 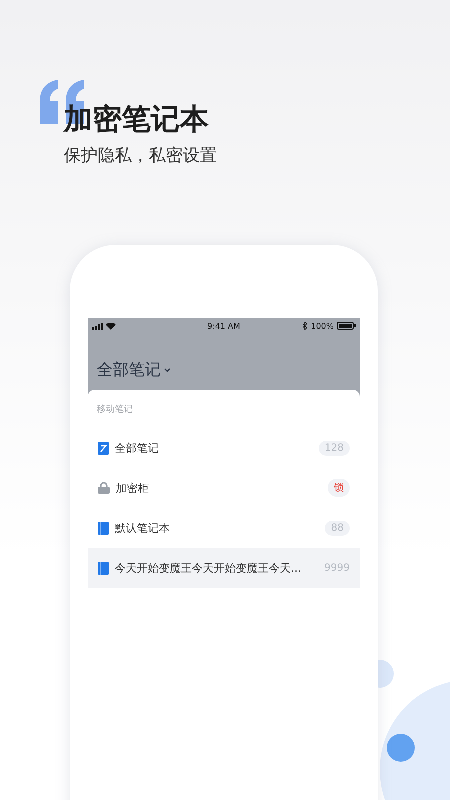 I want to click on wifi-icon, so click(x=111, y=326).